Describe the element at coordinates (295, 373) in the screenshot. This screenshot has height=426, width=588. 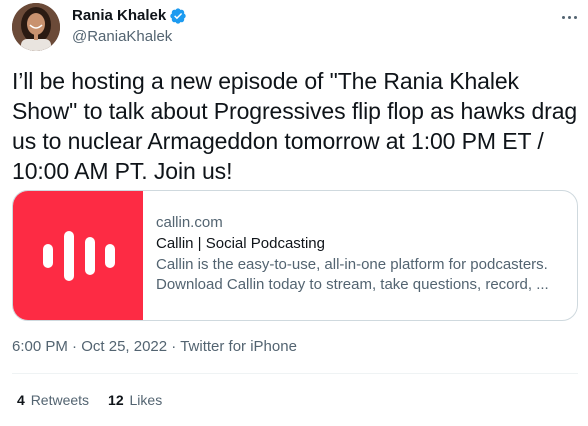
I see `divider` at that location.